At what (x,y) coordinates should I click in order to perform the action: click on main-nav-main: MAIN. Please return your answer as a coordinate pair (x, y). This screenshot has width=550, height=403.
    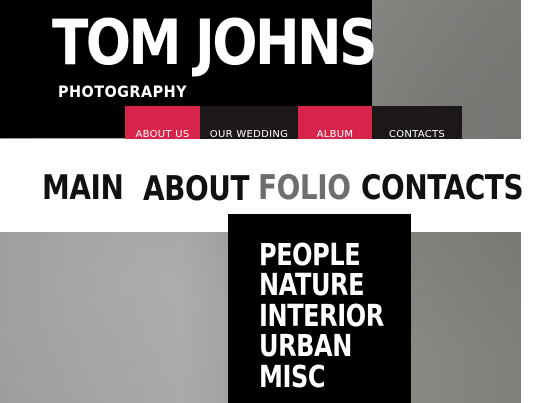
    Looking at the image, I should click on (83, 188).